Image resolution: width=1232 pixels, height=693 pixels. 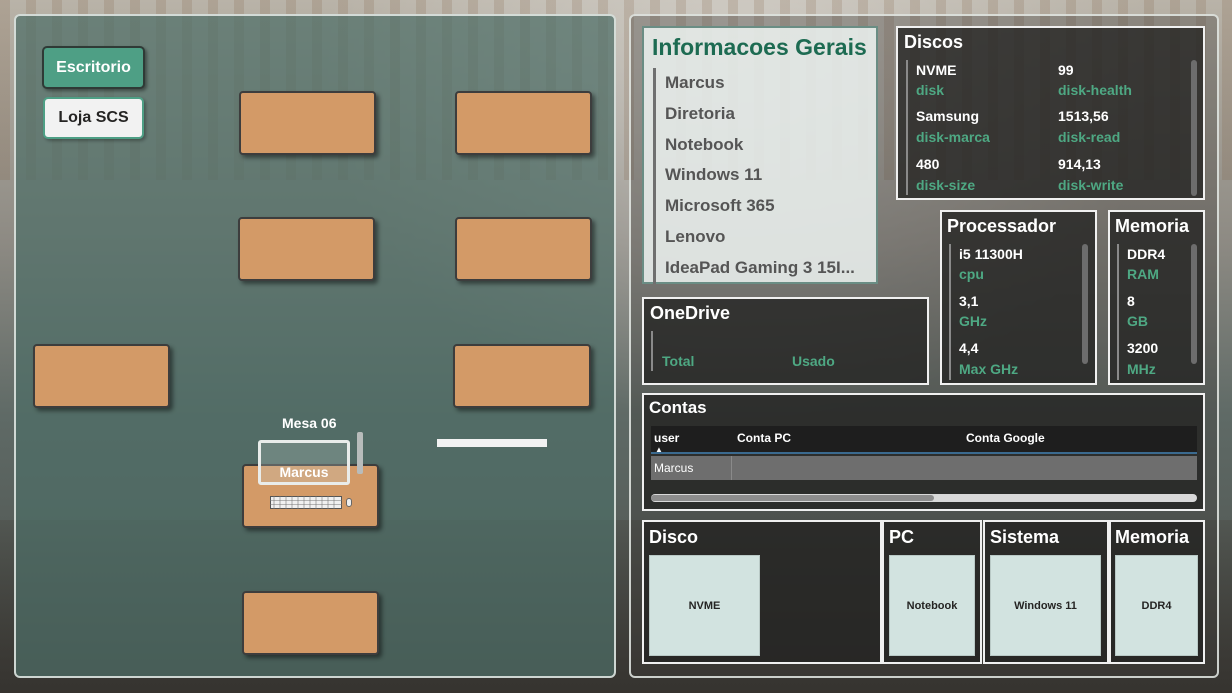 I want to click on disk-type-value: NVME, so click(x=936, y=70).